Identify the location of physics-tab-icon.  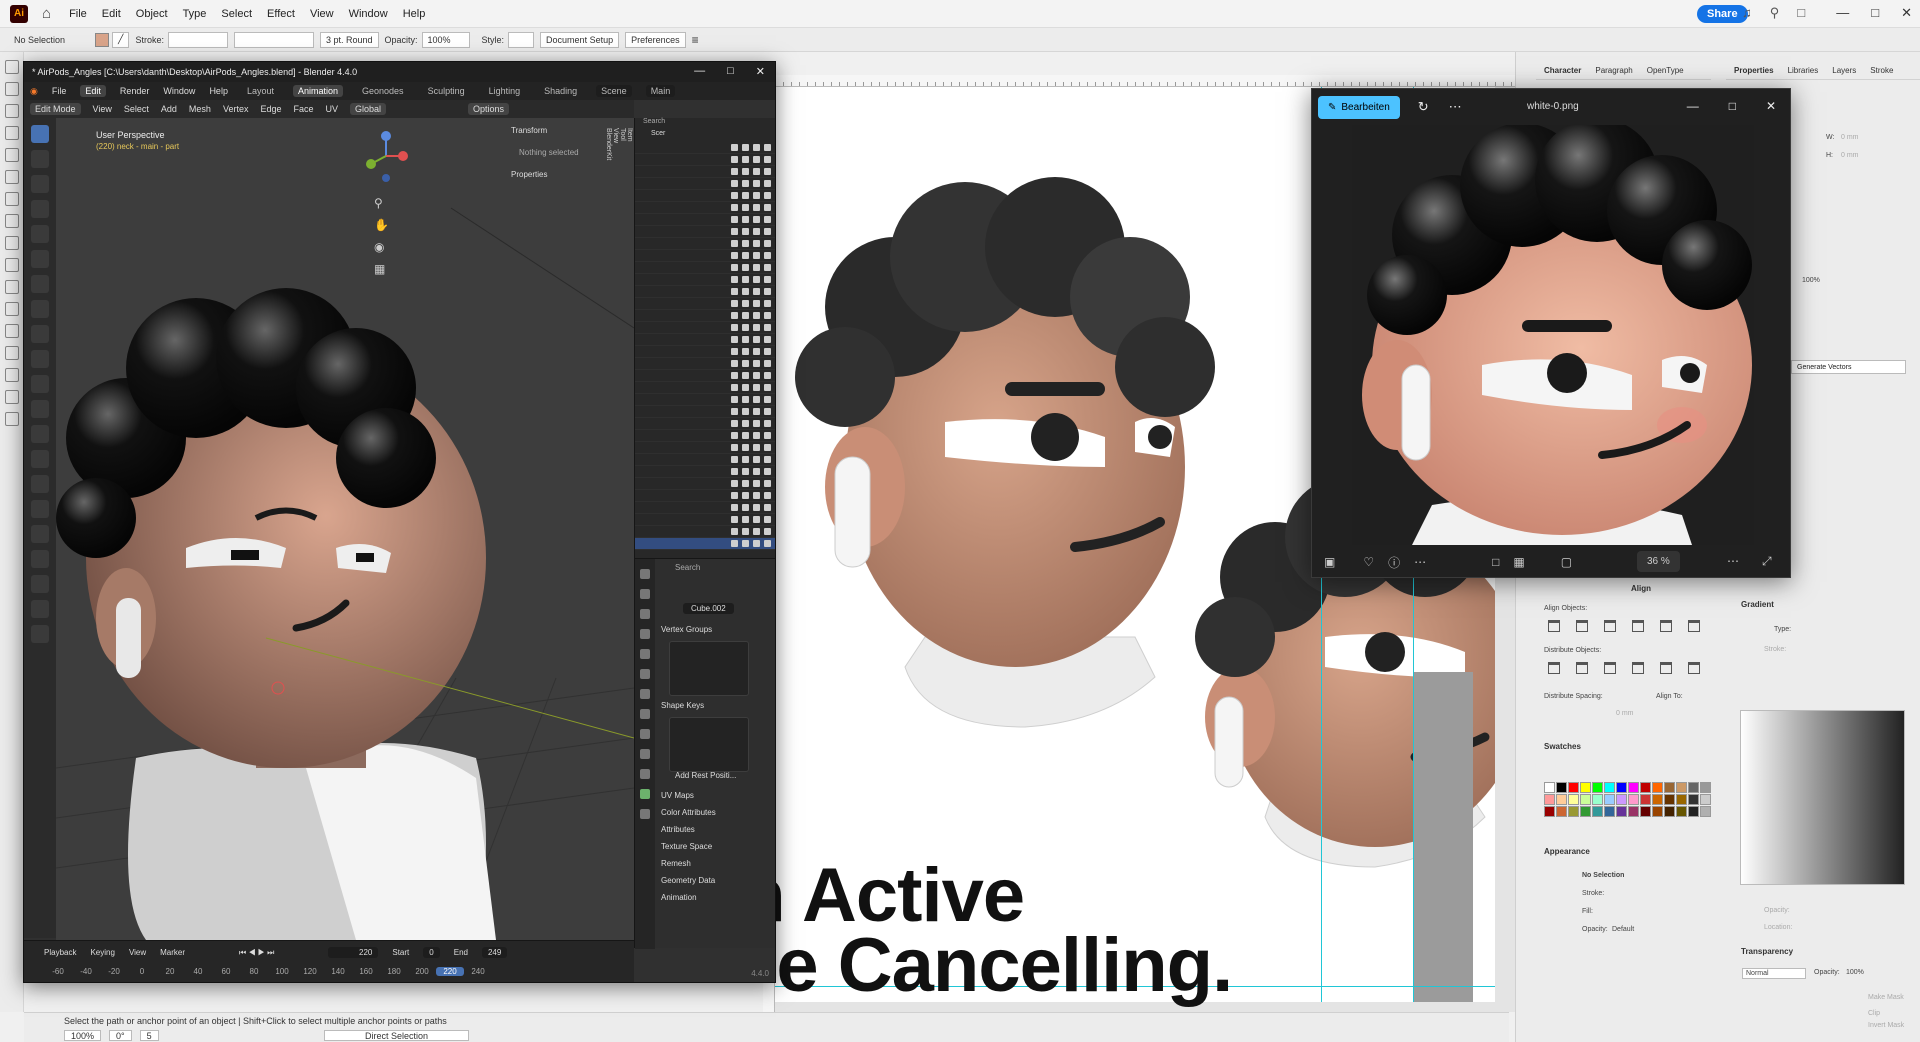
(645, 754).